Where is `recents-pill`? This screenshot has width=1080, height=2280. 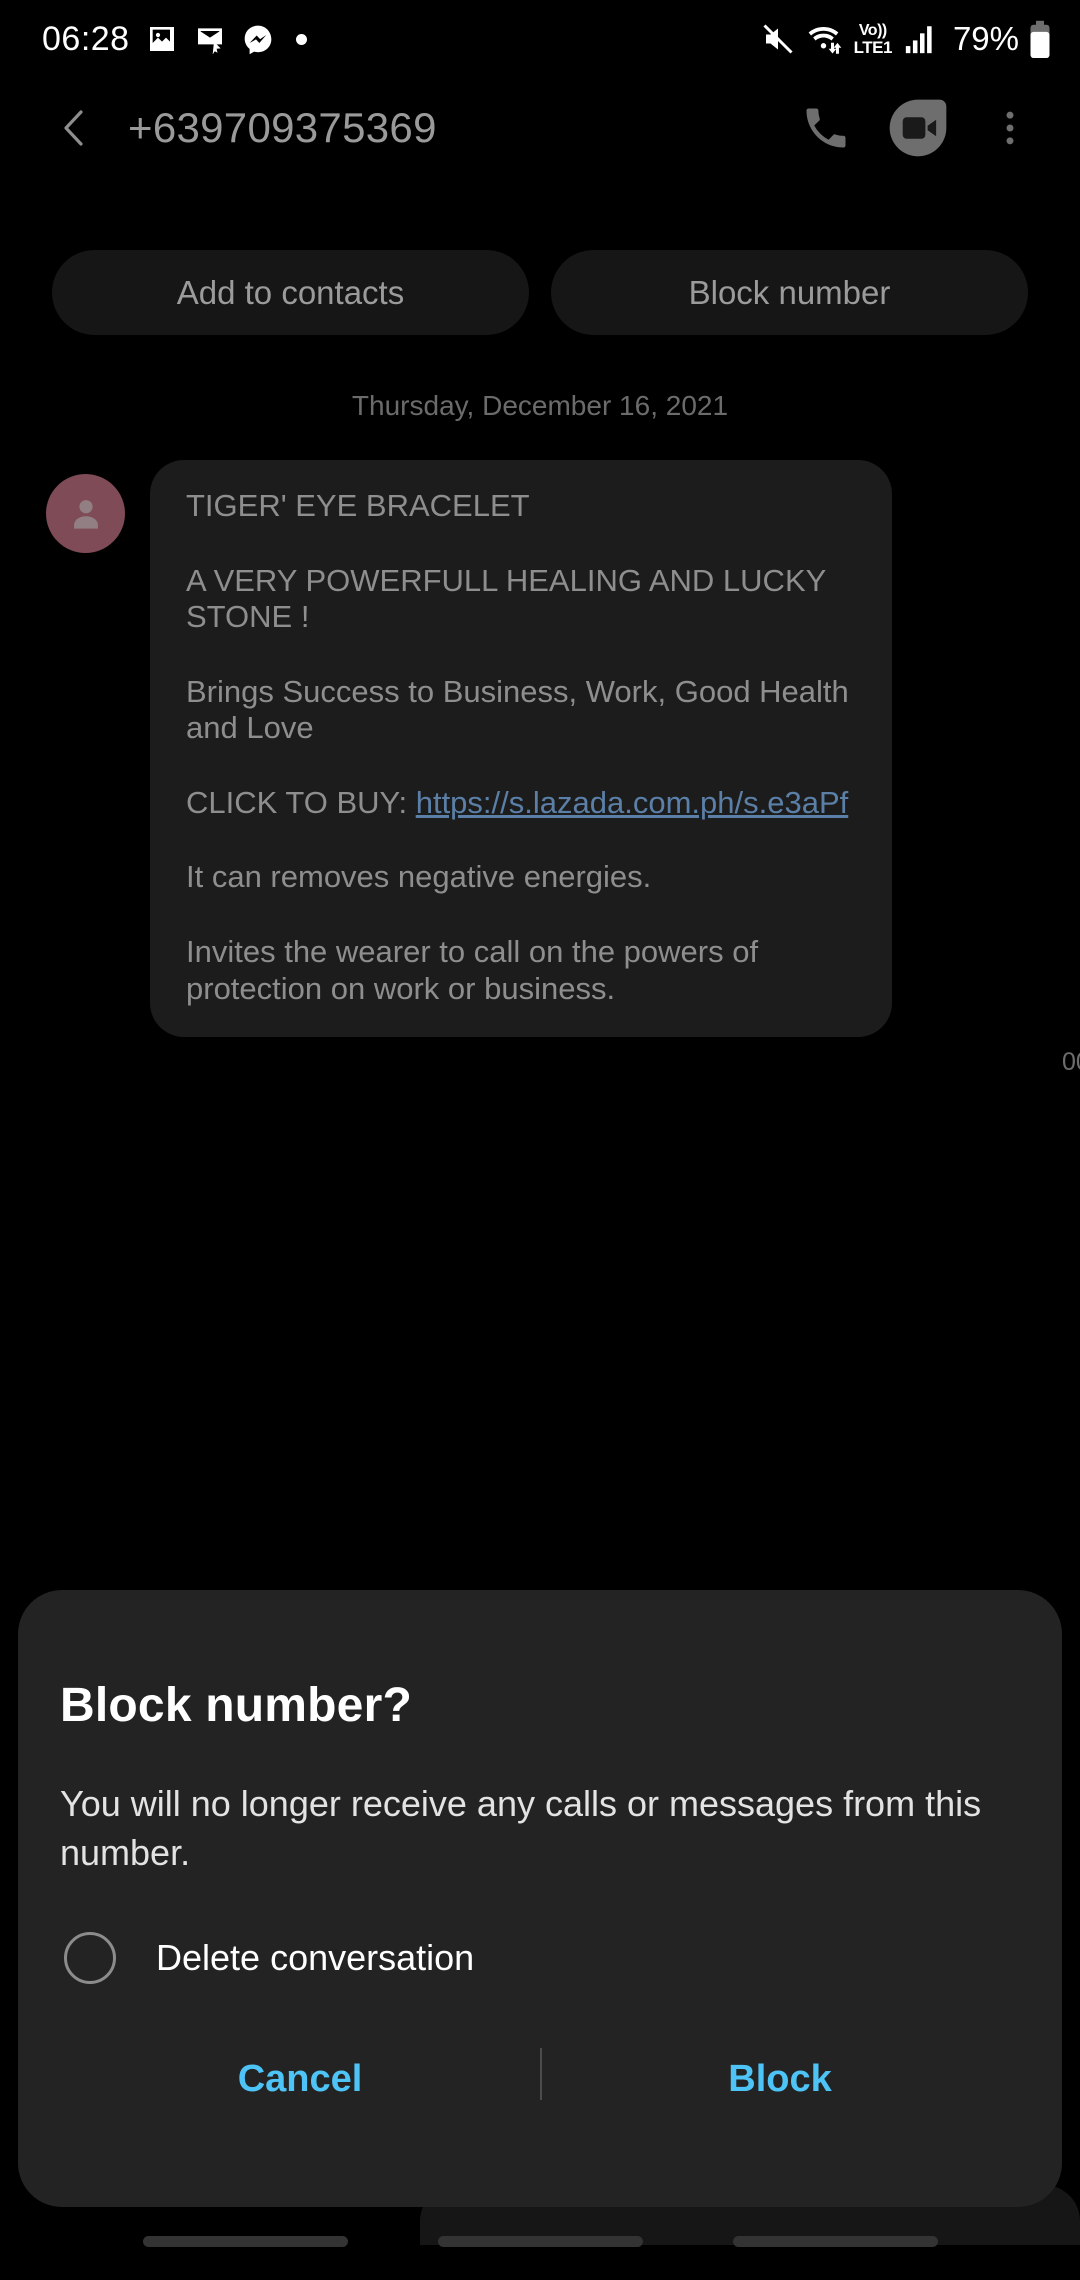 recents-pill is located at coordinates (245, 2241).